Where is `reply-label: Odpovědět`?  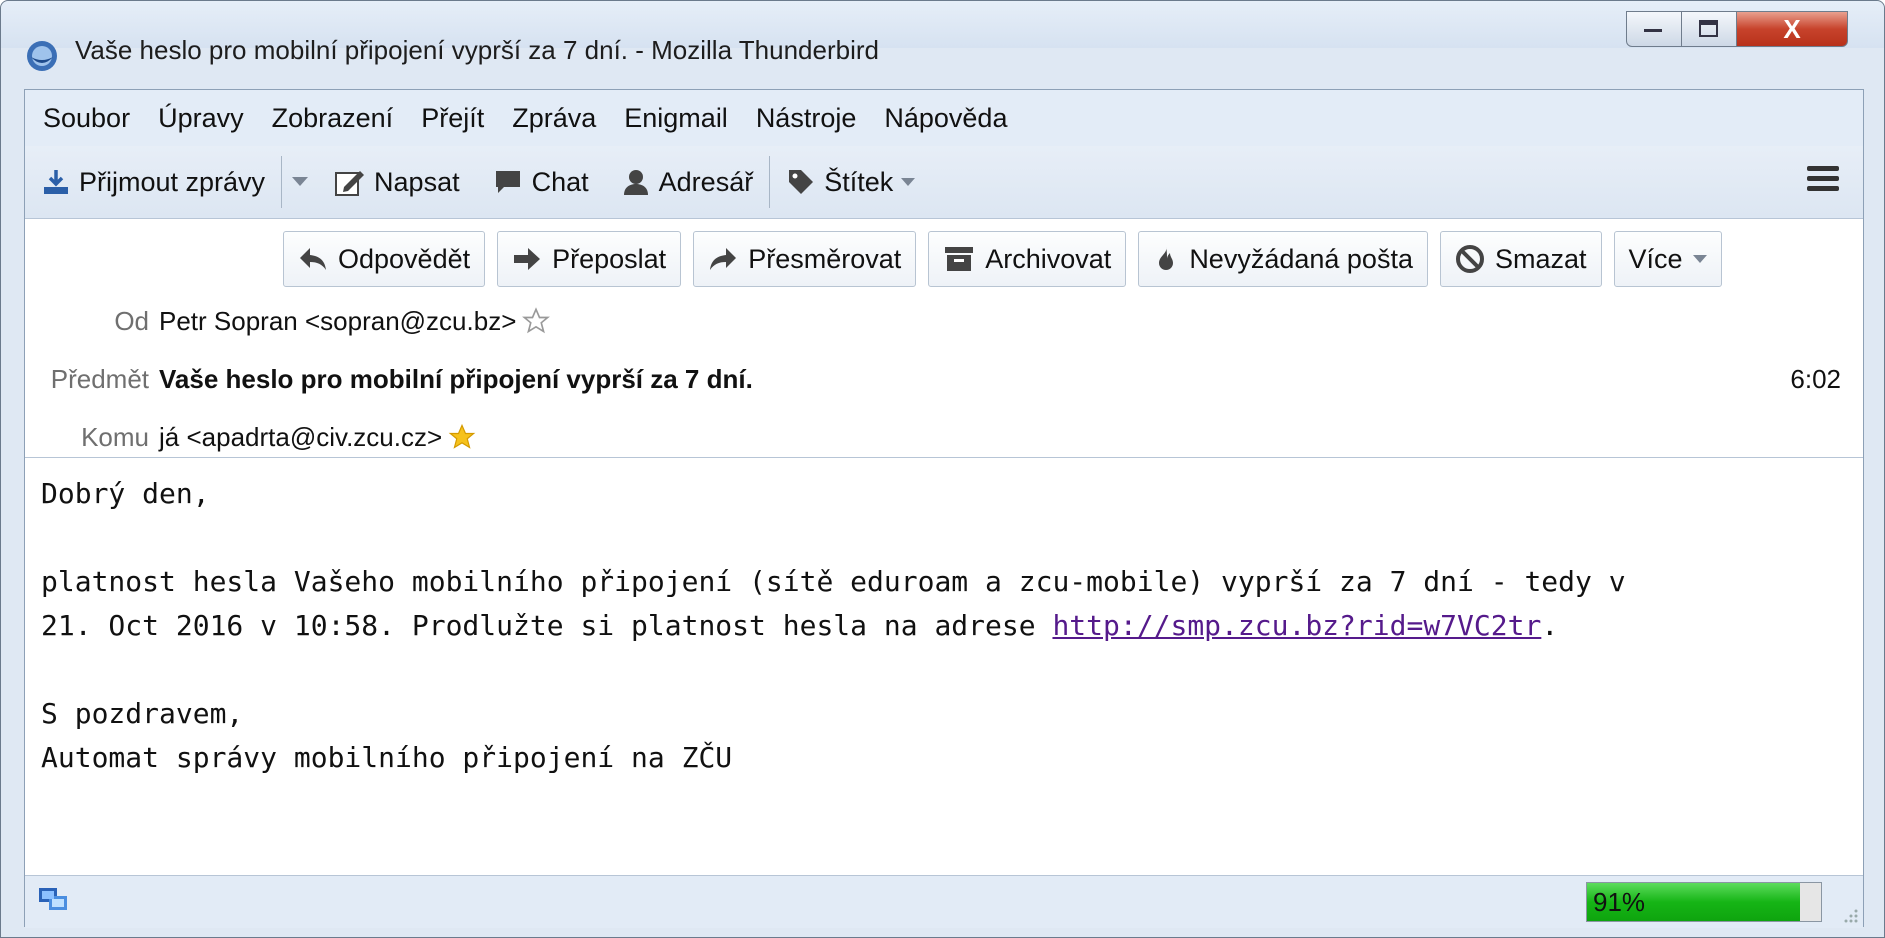 reply-label: Odpovědět is located at coordinates (404, 258).